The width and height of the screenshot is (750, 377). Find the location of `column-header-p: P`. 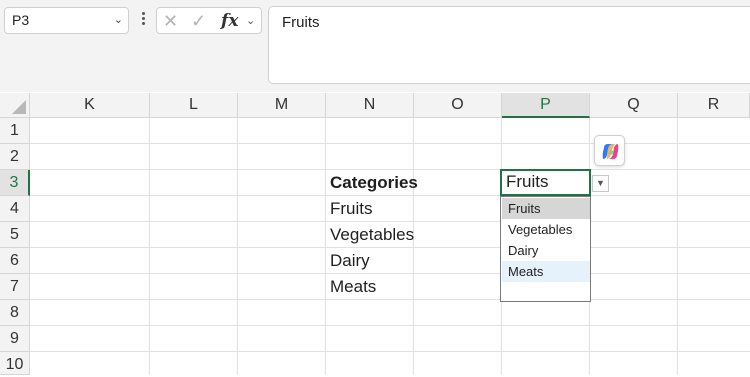

column-header-p: P is located at coordinates (546, 105).